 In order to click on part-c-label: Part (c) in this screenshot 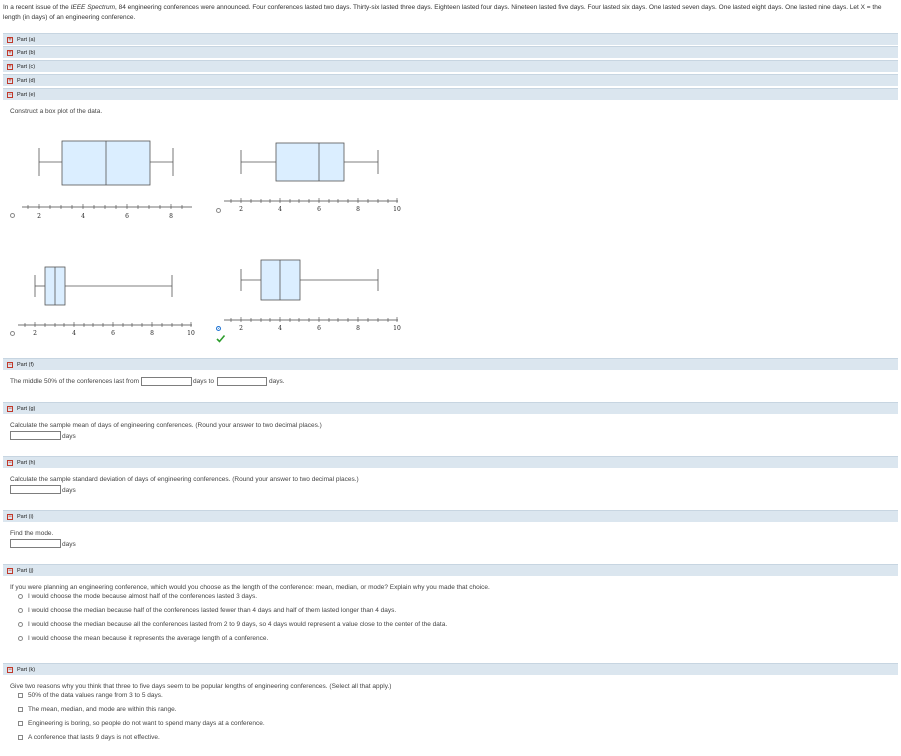, I will do `click(26, 66)`.